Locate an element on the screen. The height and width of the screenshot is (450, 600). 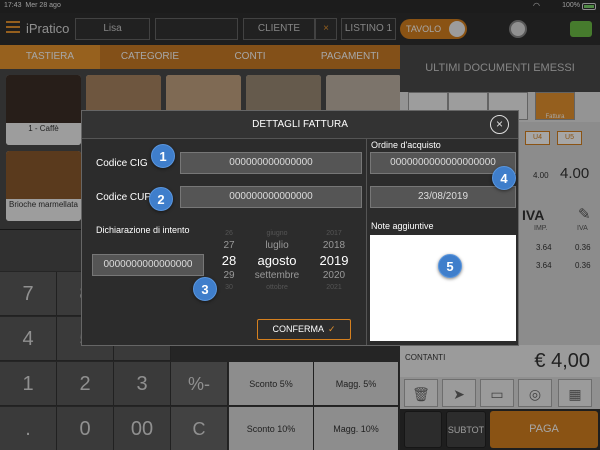
dialog-header: DETTAGLI FATTURA × is located at coordinates (300, 125).